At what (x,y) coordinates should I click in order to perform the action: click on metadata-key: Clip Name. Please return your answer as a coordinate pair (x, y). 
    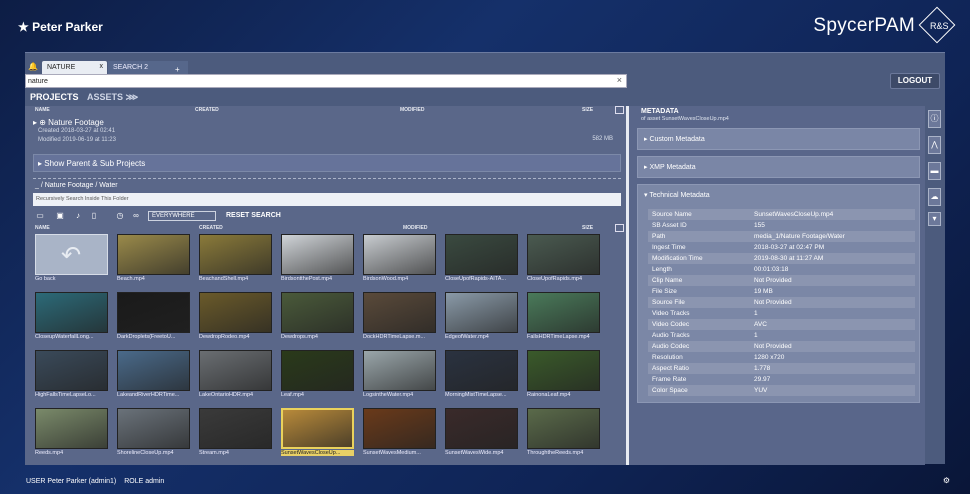
    Looking at the image, I should click on (667, 280).